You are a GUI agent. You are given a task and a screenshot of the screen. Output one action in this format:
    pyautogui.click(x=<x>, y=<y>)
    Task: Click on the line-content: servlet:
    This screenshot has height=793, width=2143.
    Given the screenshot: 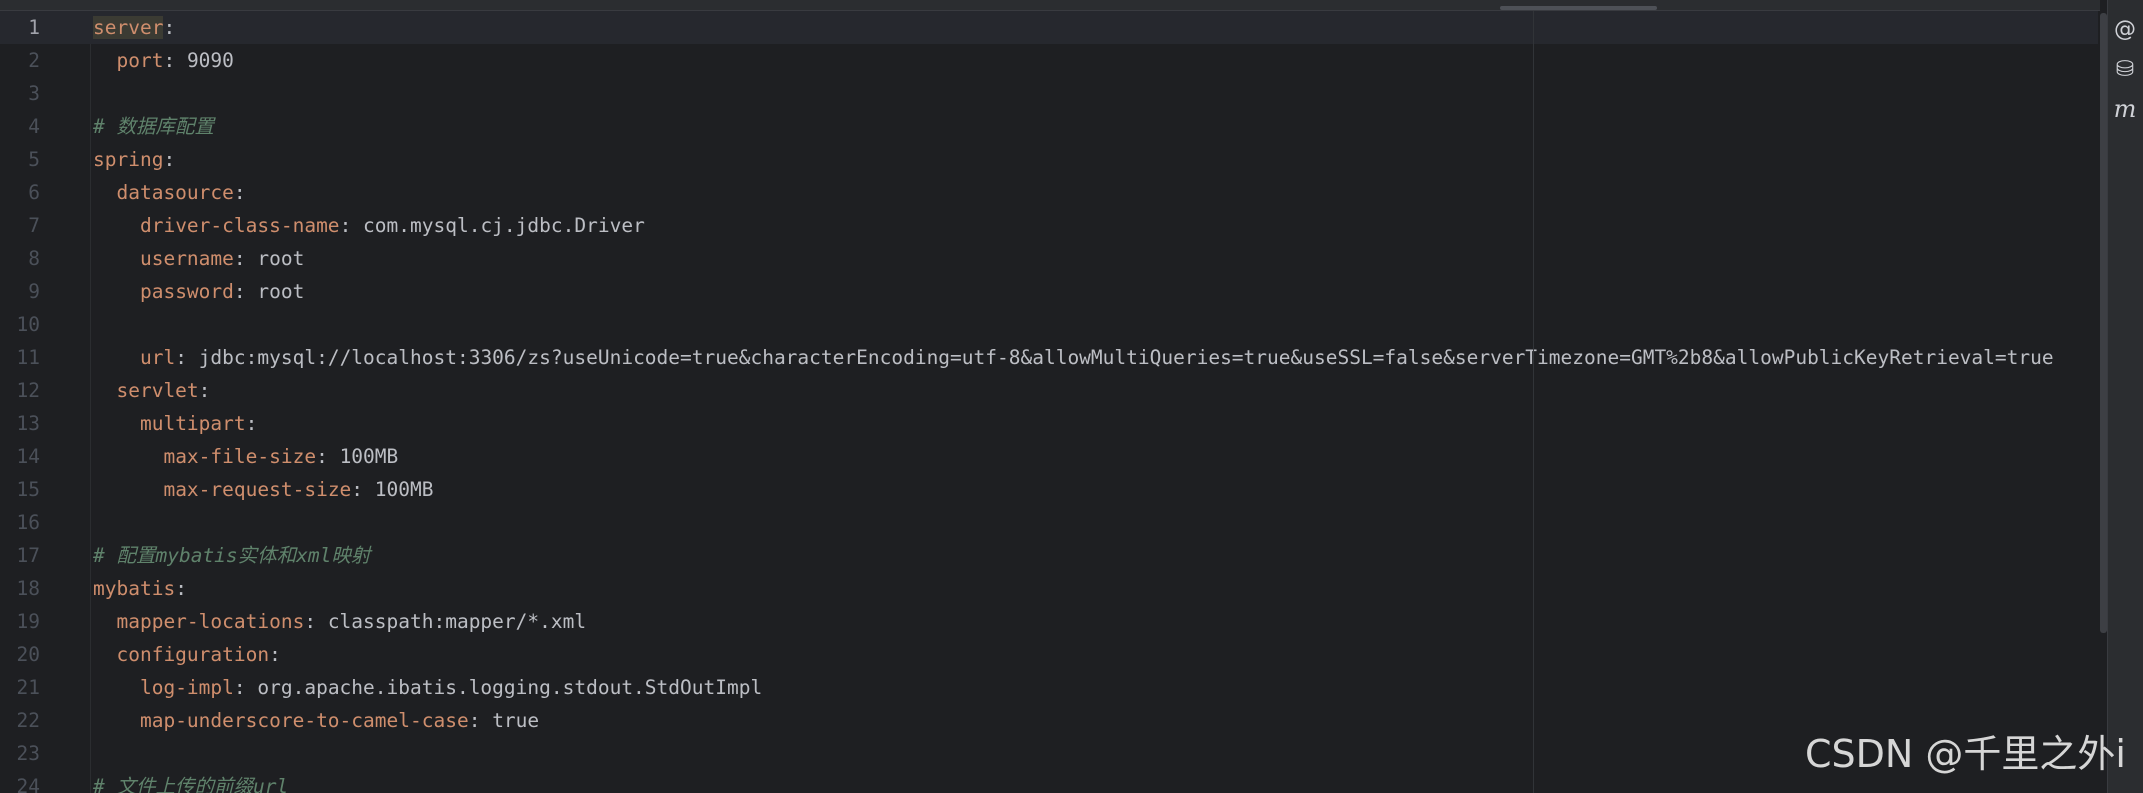 What is the action you would take?
    pyautogui.click(x=151, y=390)
    